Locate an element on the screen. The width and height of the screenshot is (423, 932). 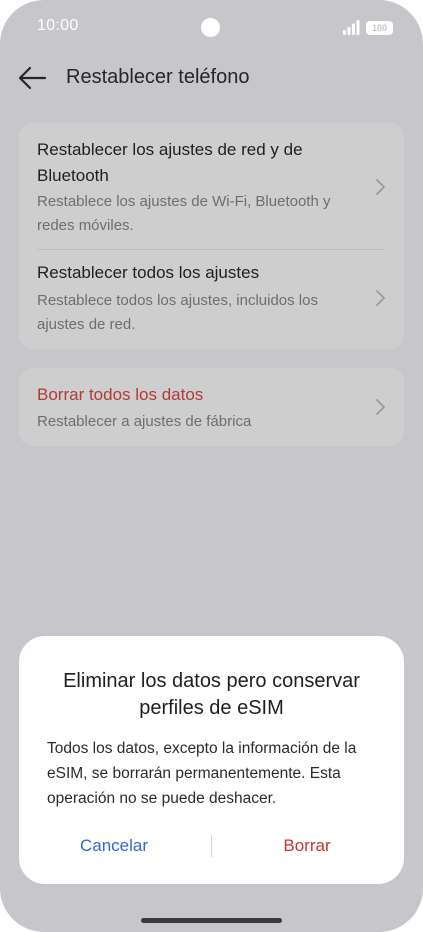
erase-all-data-title: Borrar todos los datos is located at coordinates (120, 394).